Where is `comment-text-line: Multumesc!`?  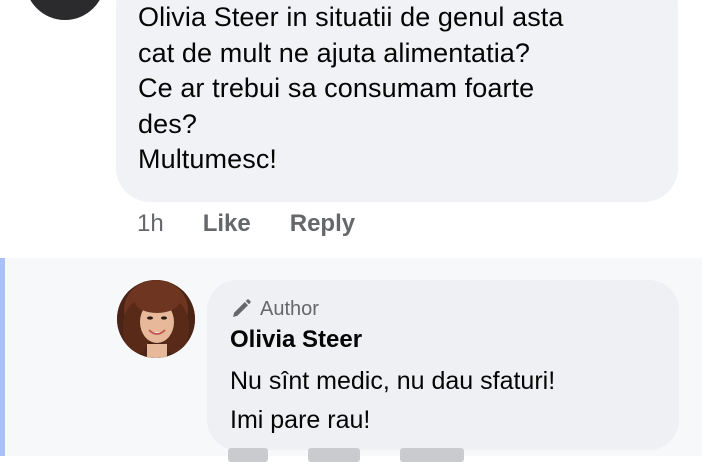 comment-text-line: Multumesc! is located at coordinates (208, 159).